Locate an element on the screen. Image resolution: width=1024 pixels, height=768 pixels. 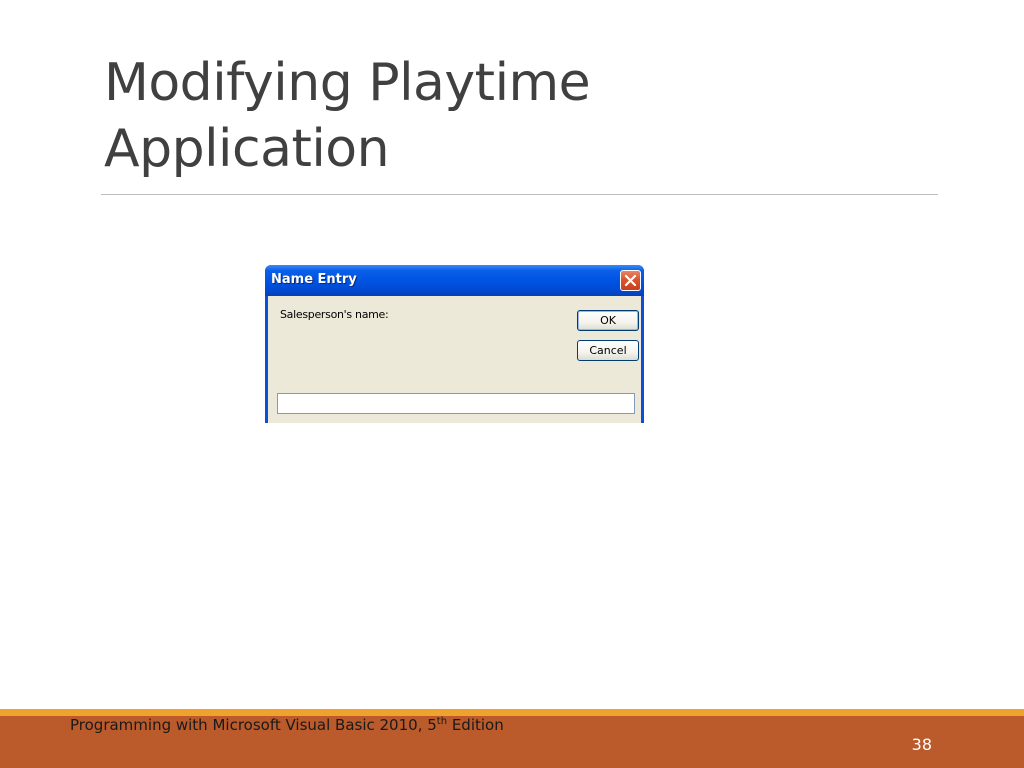
cancel-button: Cancel is located at coordinates (608, 350).